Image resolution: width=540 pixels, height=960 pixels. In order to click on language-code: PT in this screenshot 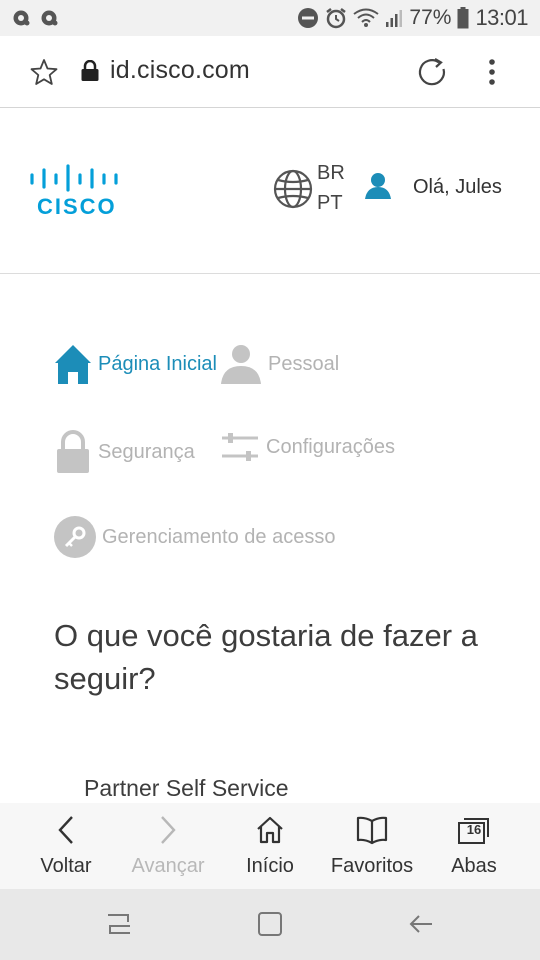, I will do `click(330, 203)`.